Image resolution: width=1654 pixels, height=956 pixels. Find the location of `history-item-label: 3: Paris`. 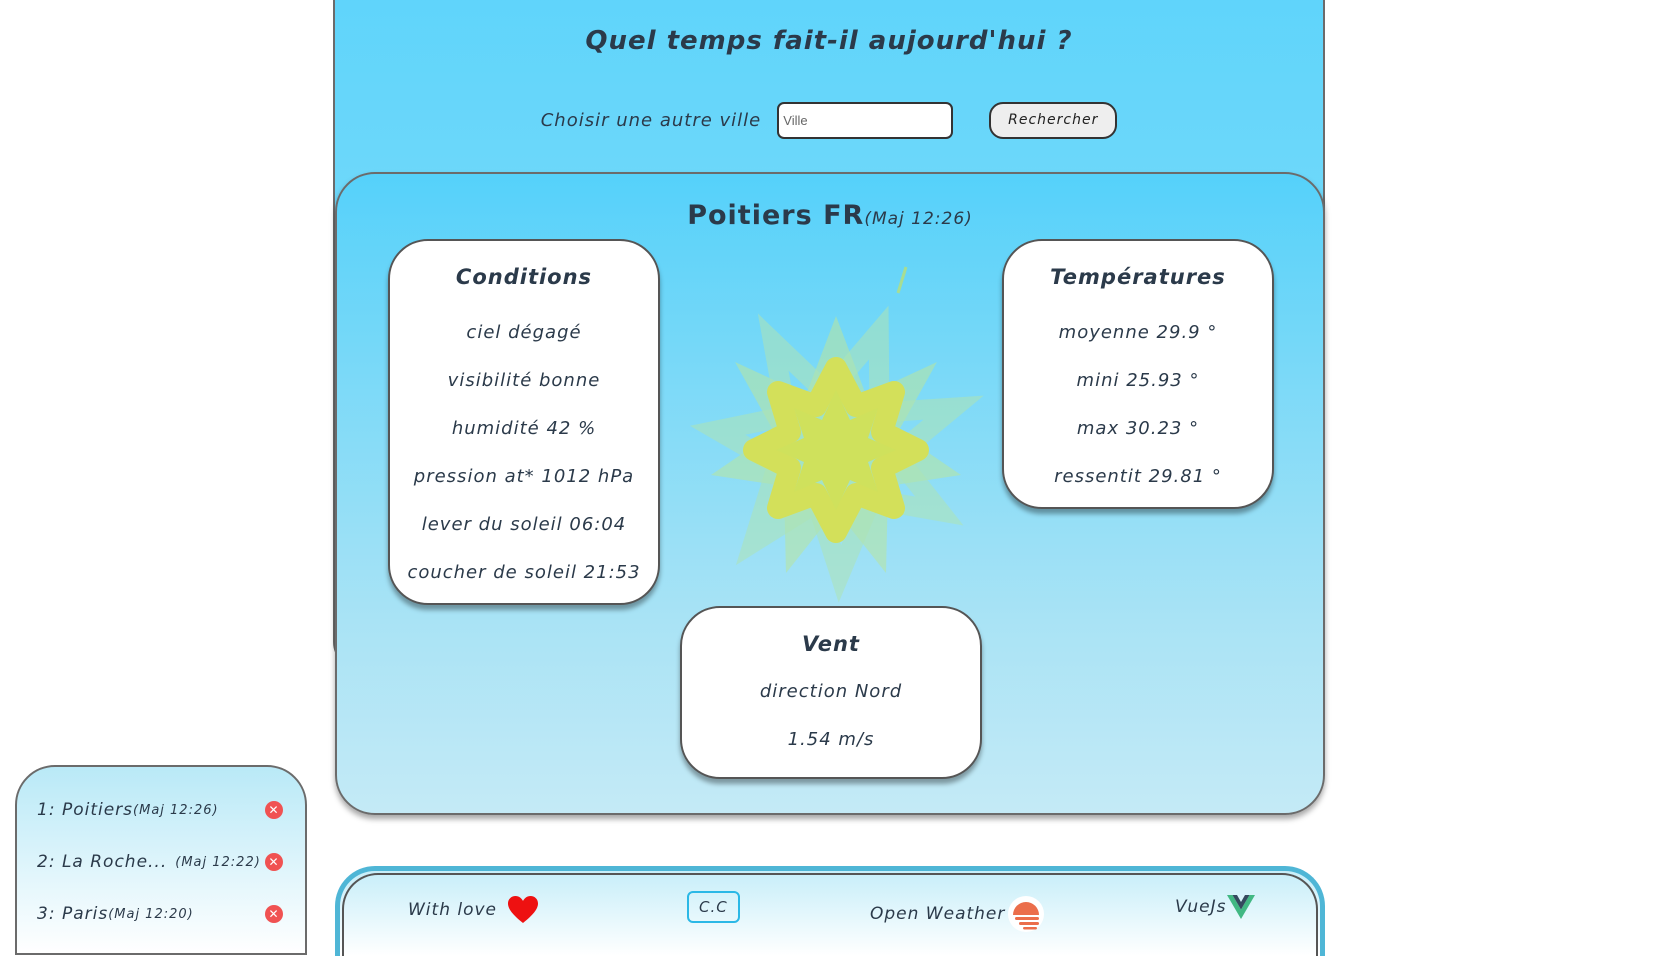

history-item-label: 3: Paris is located at coordinates (73, 914).